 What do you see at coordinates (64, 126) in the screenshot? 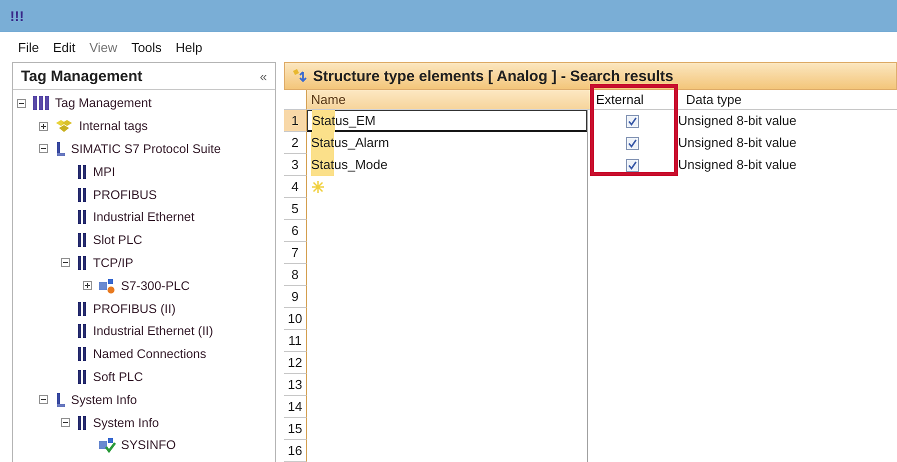
I see `cubes-icon` at bounding box center [64, 126].